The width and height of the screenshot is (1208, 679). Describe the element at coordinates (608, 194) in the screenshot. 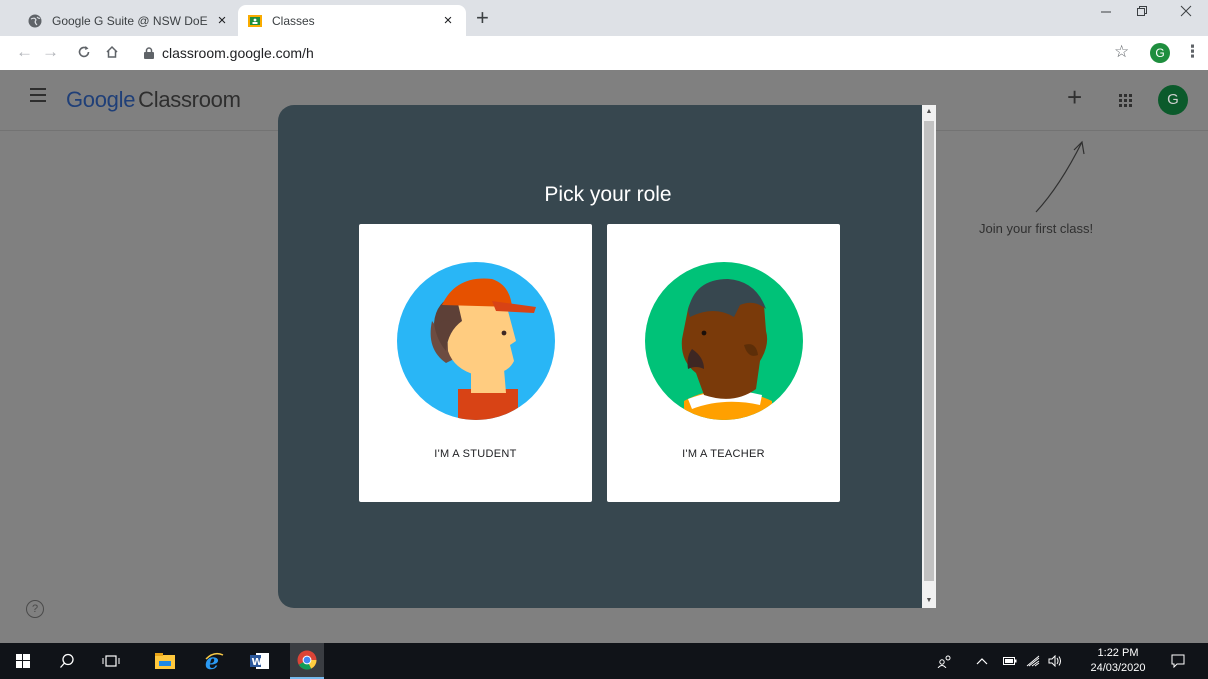

I see `dialog-title: Pick your role` at that location.